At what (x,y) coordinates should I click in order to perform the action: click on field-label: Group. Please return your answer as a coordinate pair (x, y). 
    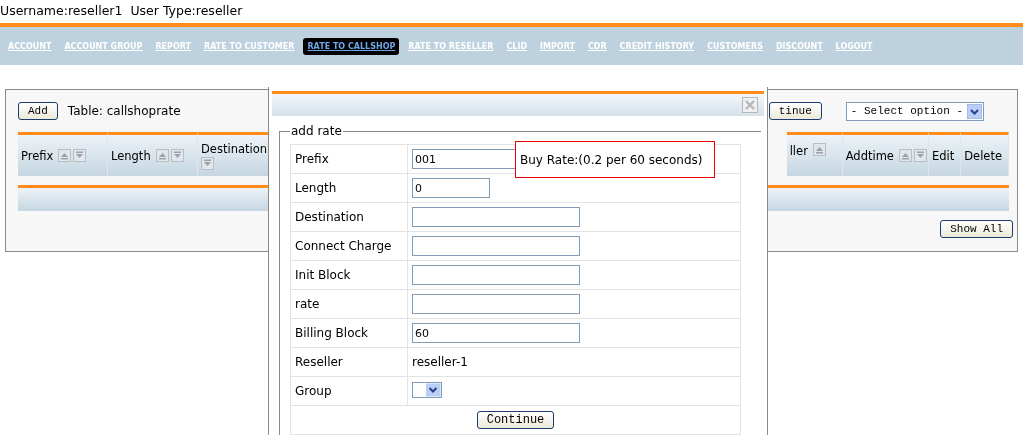
    Looking at the image, I should click on (349, 391).